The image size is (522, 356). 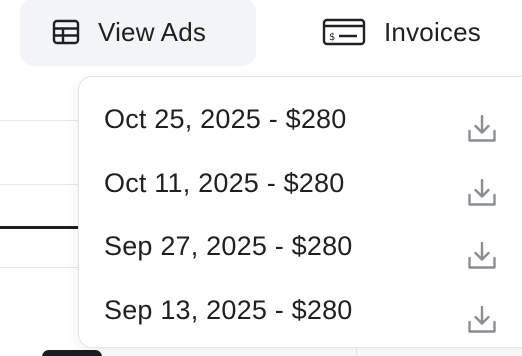 What do you see at coordinates (66, 32) in the screenshot?
I see `table-grid-icon` at bounding box center [66, 32].